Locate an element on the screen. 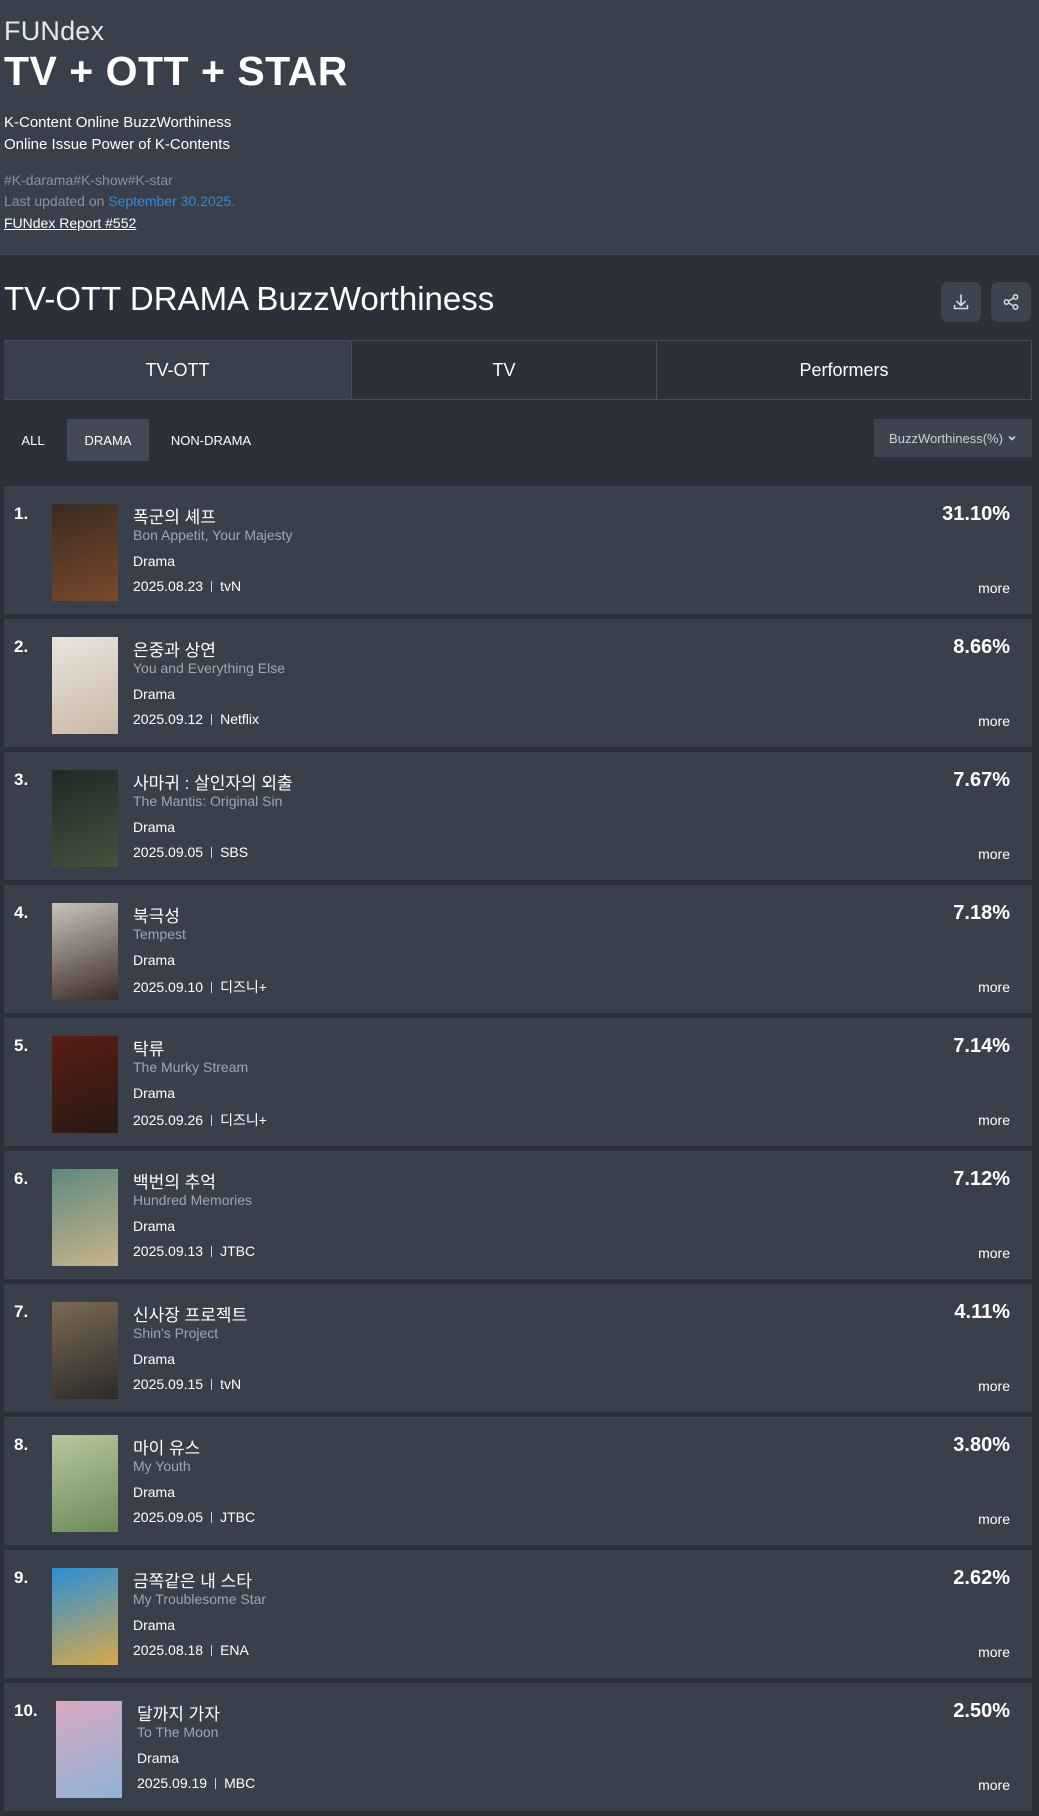 This screenshot has width=1039, height=1816. title-english: Tempest is located at coordinates (159, 934).